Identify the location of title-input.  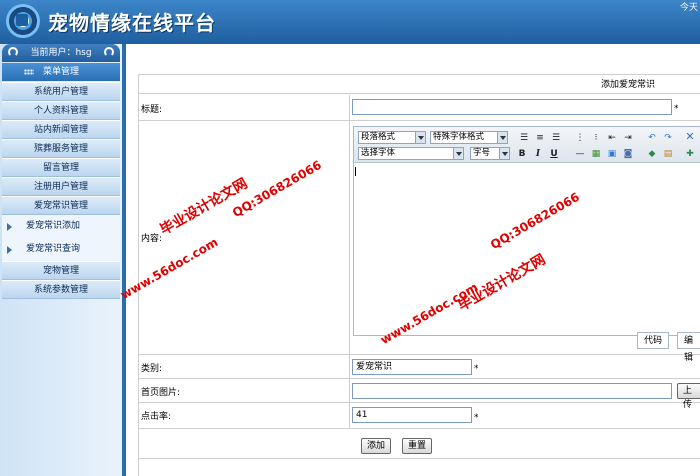
(512, 107).